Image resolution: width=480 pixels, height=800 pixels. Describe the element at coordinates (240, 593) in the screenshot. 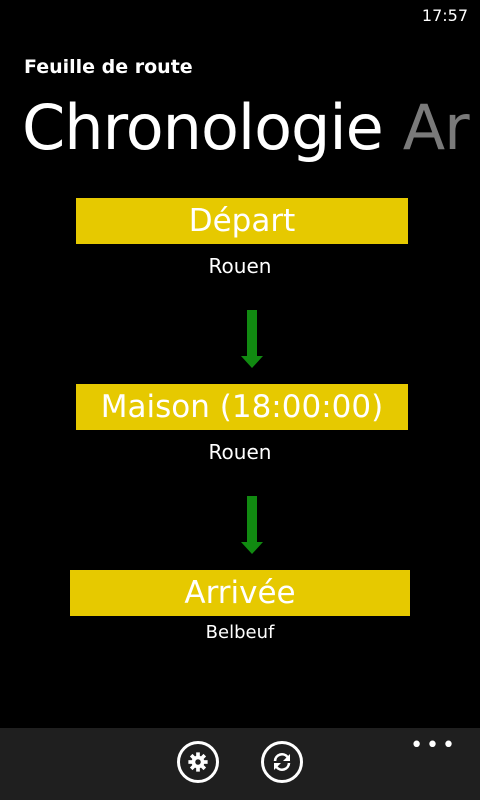

I see `step-box-arrivee: Arrivée` at that location.